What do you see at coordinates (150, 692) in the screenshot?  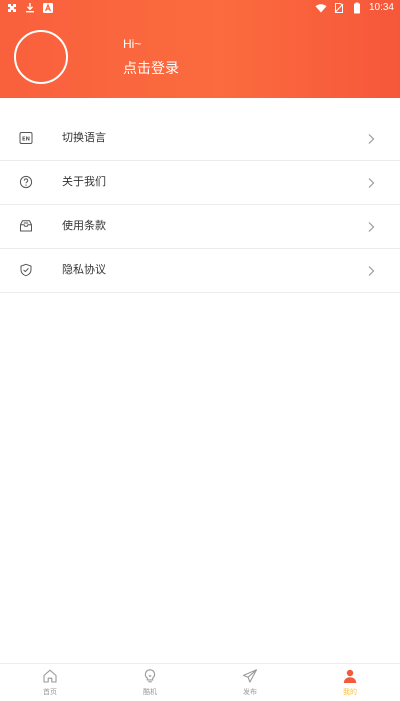 I see `tab-label: 酷机` at bounding box center [150, 692].